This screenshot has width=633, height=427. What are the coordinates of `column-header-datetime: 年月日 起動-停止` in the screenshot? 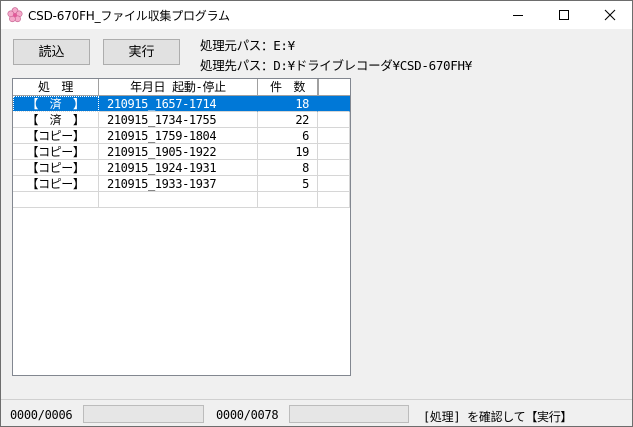 It's located at (178, 87).